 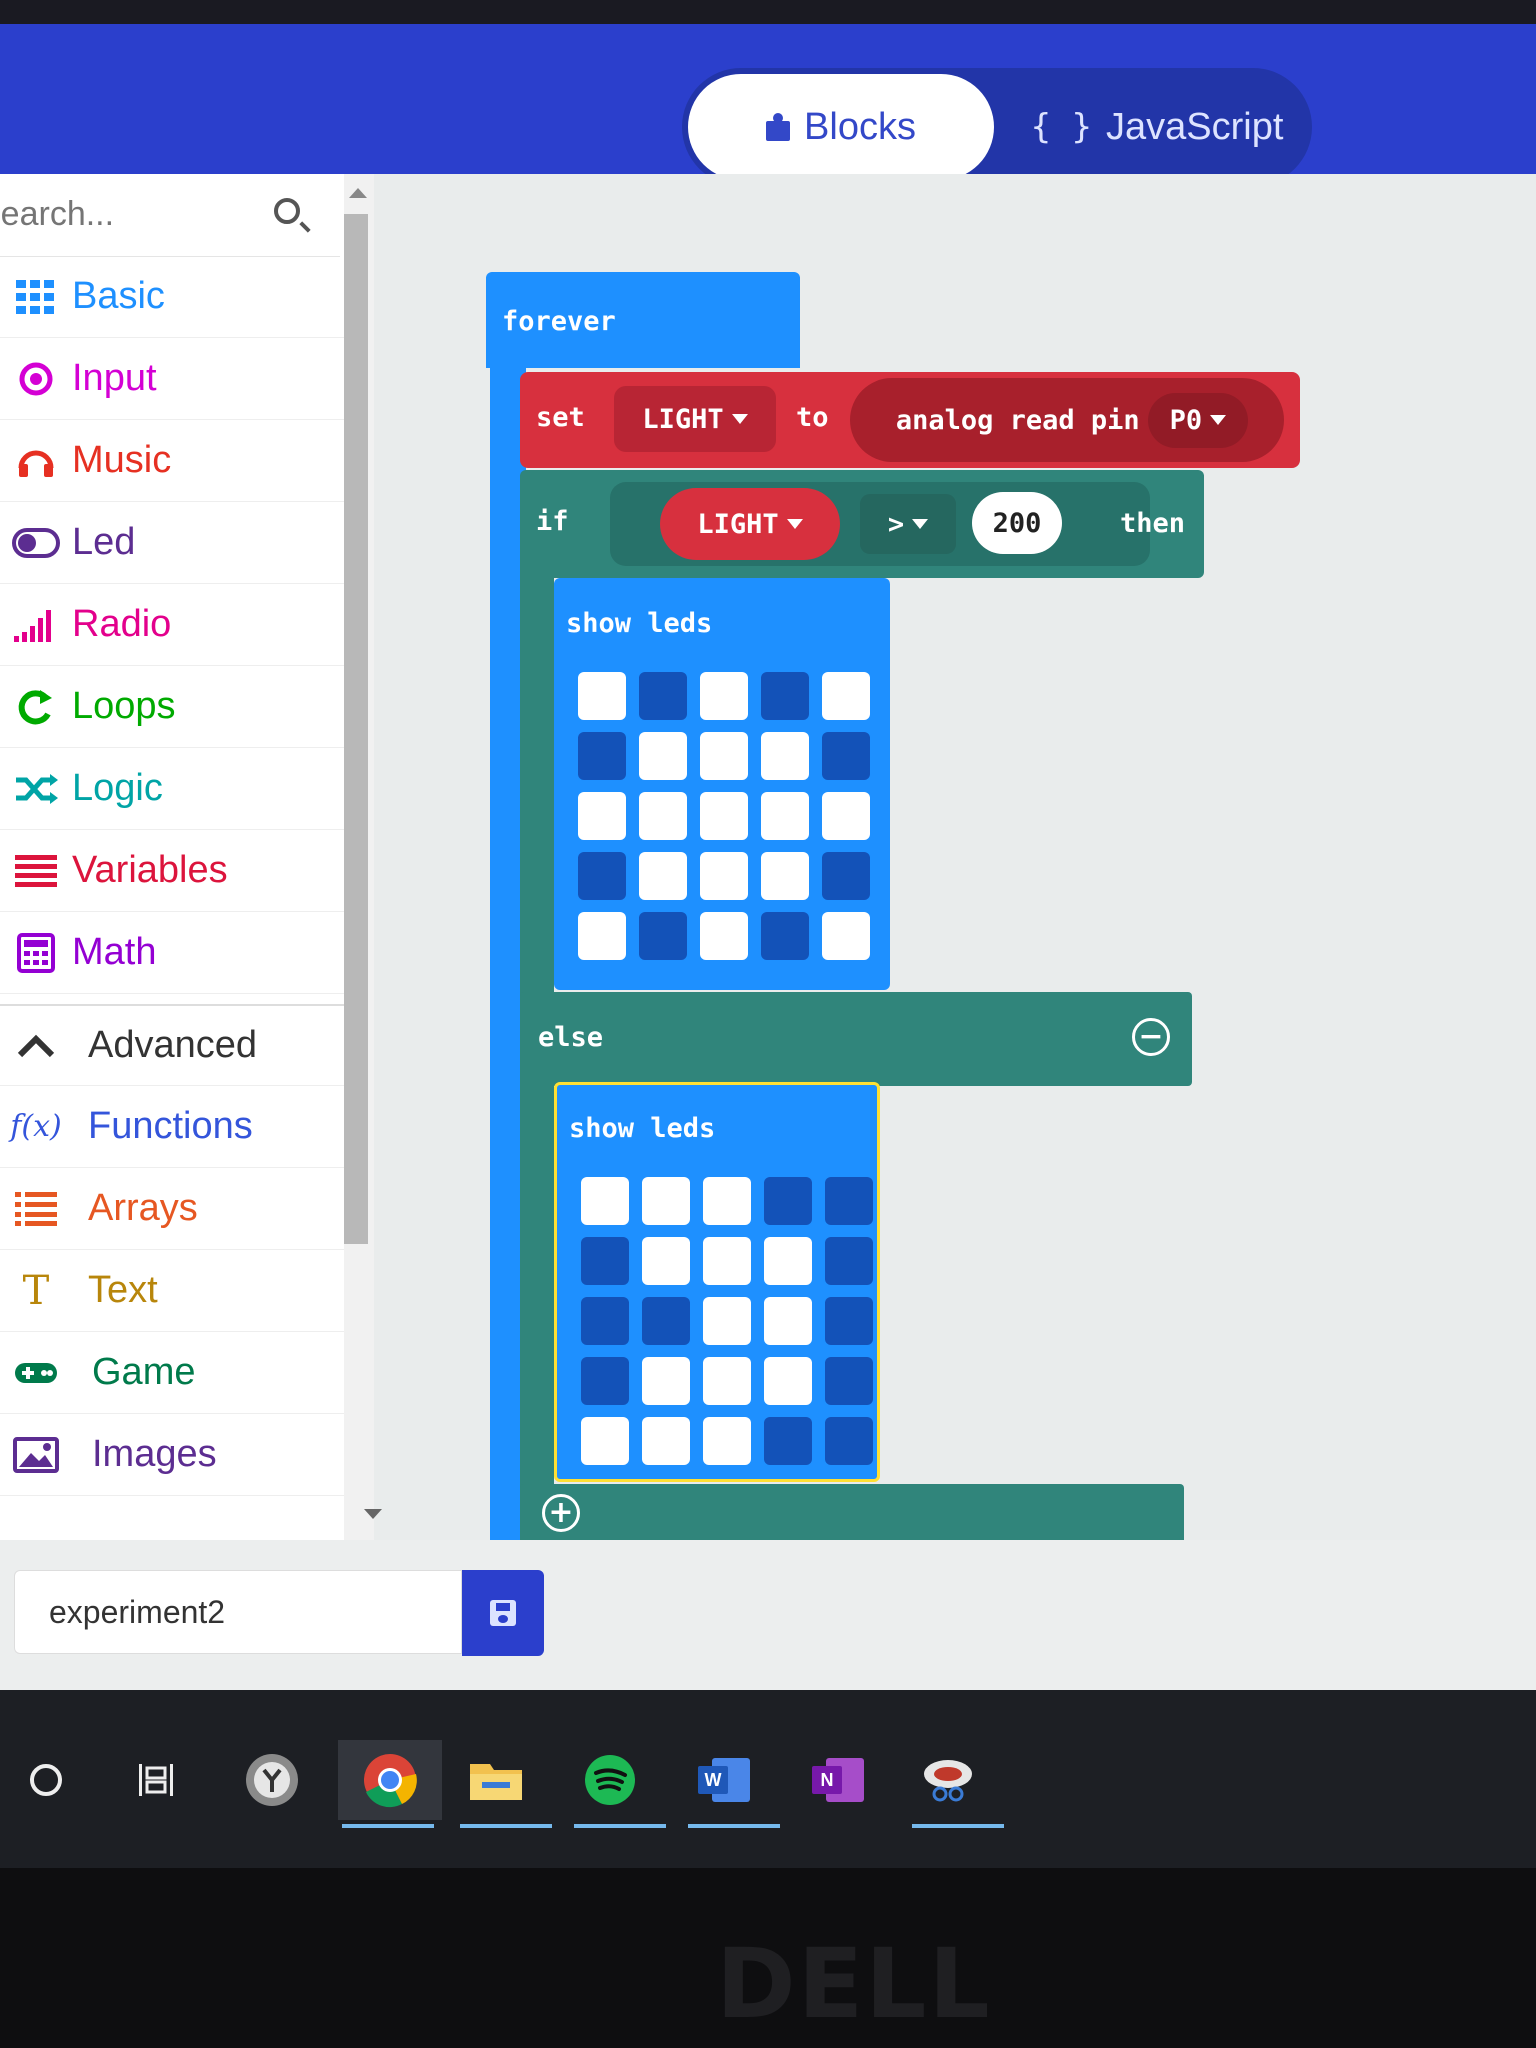 What do you see at coordinates (643, 320) in the screenshot?
I see `forever-block: forever` at bounding box center [643, 320].